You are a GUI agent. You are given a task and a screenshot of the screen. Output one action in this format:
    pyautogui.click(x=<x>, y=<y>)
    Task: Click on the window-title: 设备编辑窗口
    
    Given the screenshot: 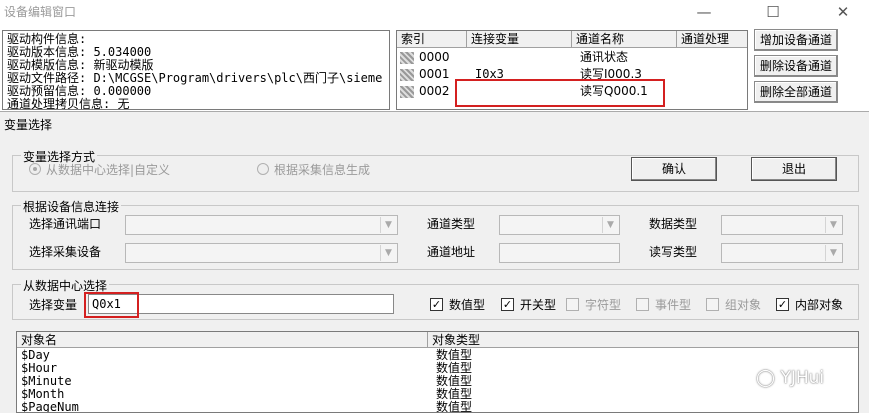 What is the action you would take?
    pyautogui.click(x=40, y=12)
    